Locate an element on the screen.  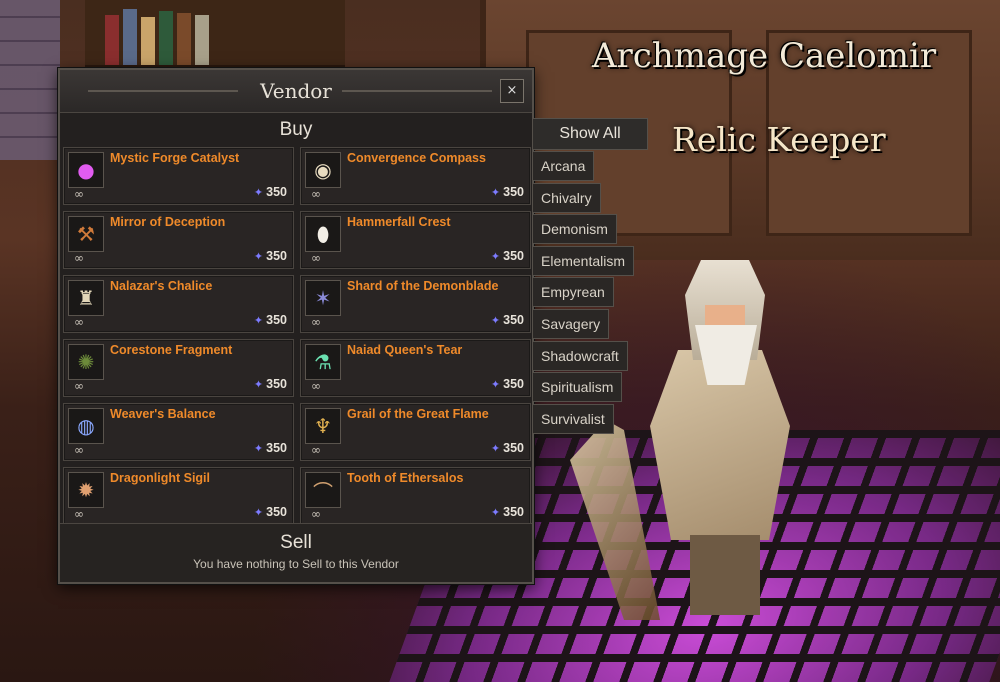
item-name: Nalazar's Chalice is located at coordinates (161, 286).